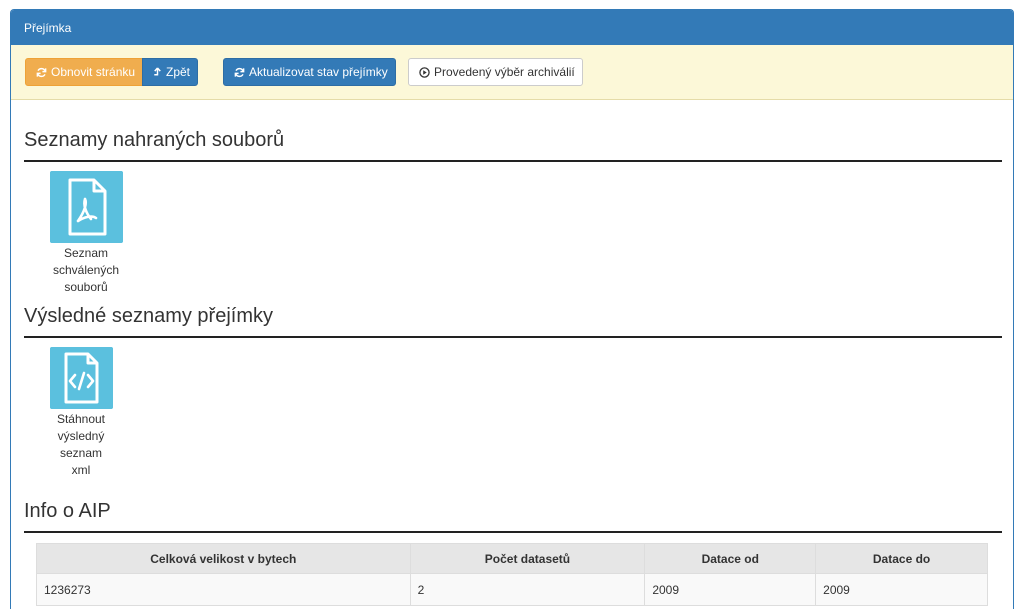 This screenshot has width=1024, height=609. What do you see at coordinates (86, 287) in the screenshot?
I see `approved-files-label-3: souborů` at bounding box center [86, 287].